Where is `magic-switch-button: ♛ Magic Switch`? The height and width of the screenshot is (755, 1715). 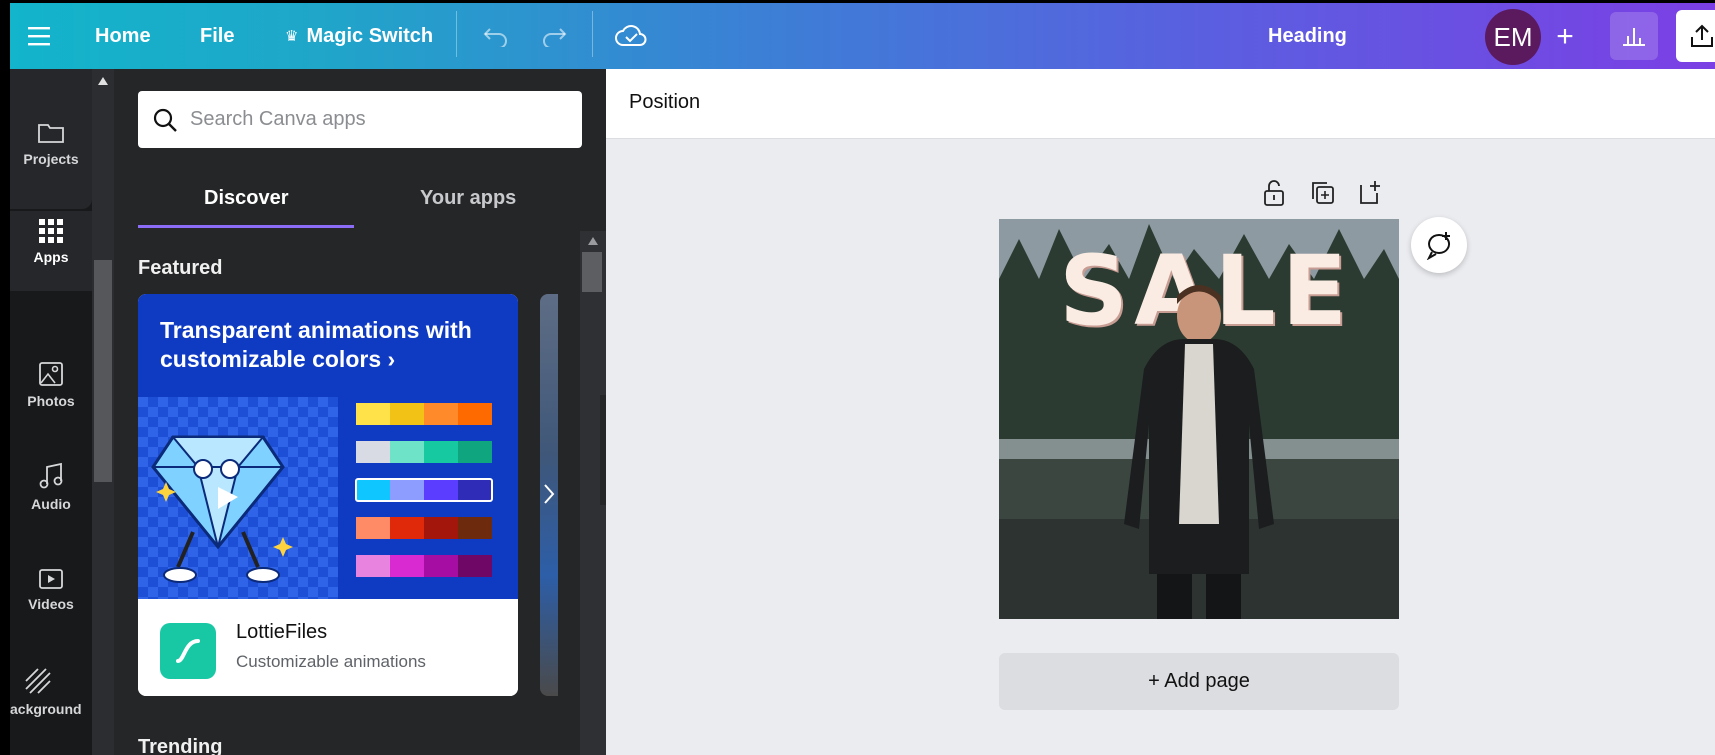
magic-switch-button: ♛ Magic Switch is located at coordinates (359, 36).